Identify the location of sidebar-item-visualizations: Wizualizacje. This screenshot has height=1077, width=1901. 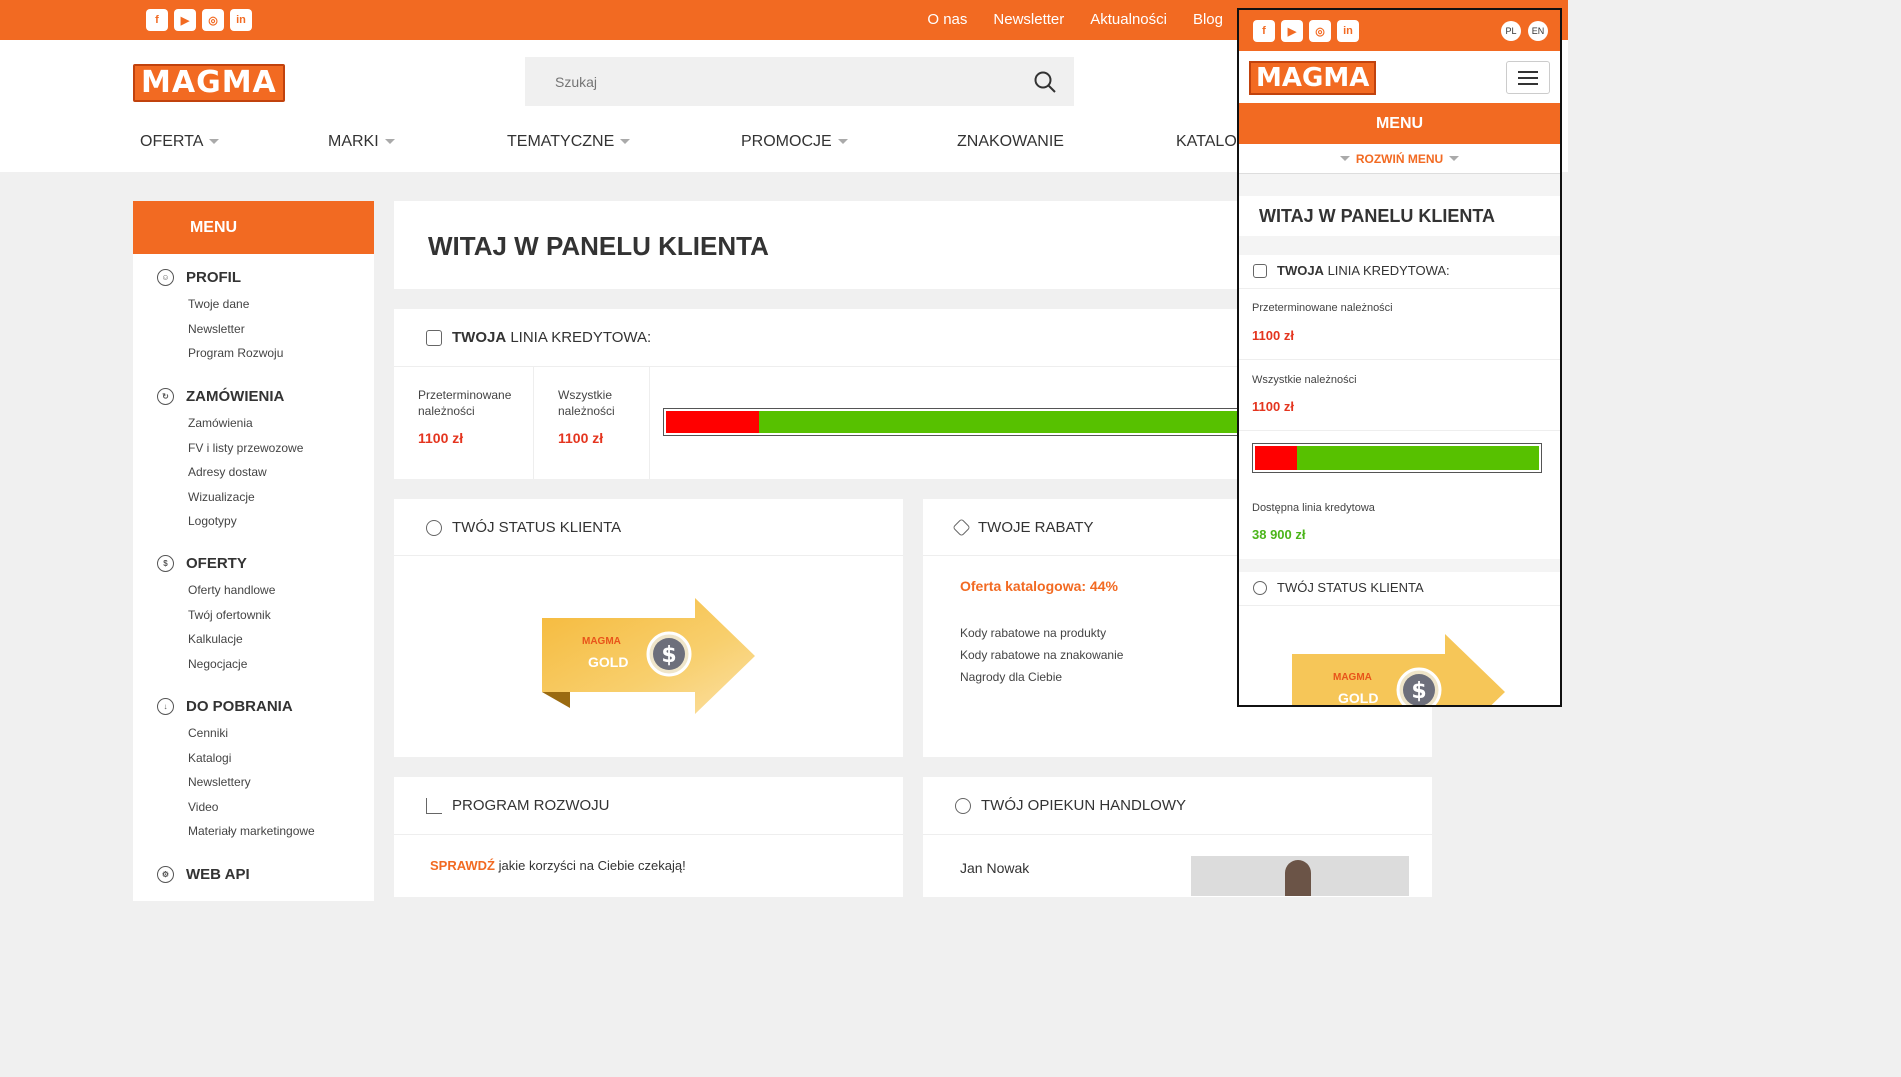
(245, 497).